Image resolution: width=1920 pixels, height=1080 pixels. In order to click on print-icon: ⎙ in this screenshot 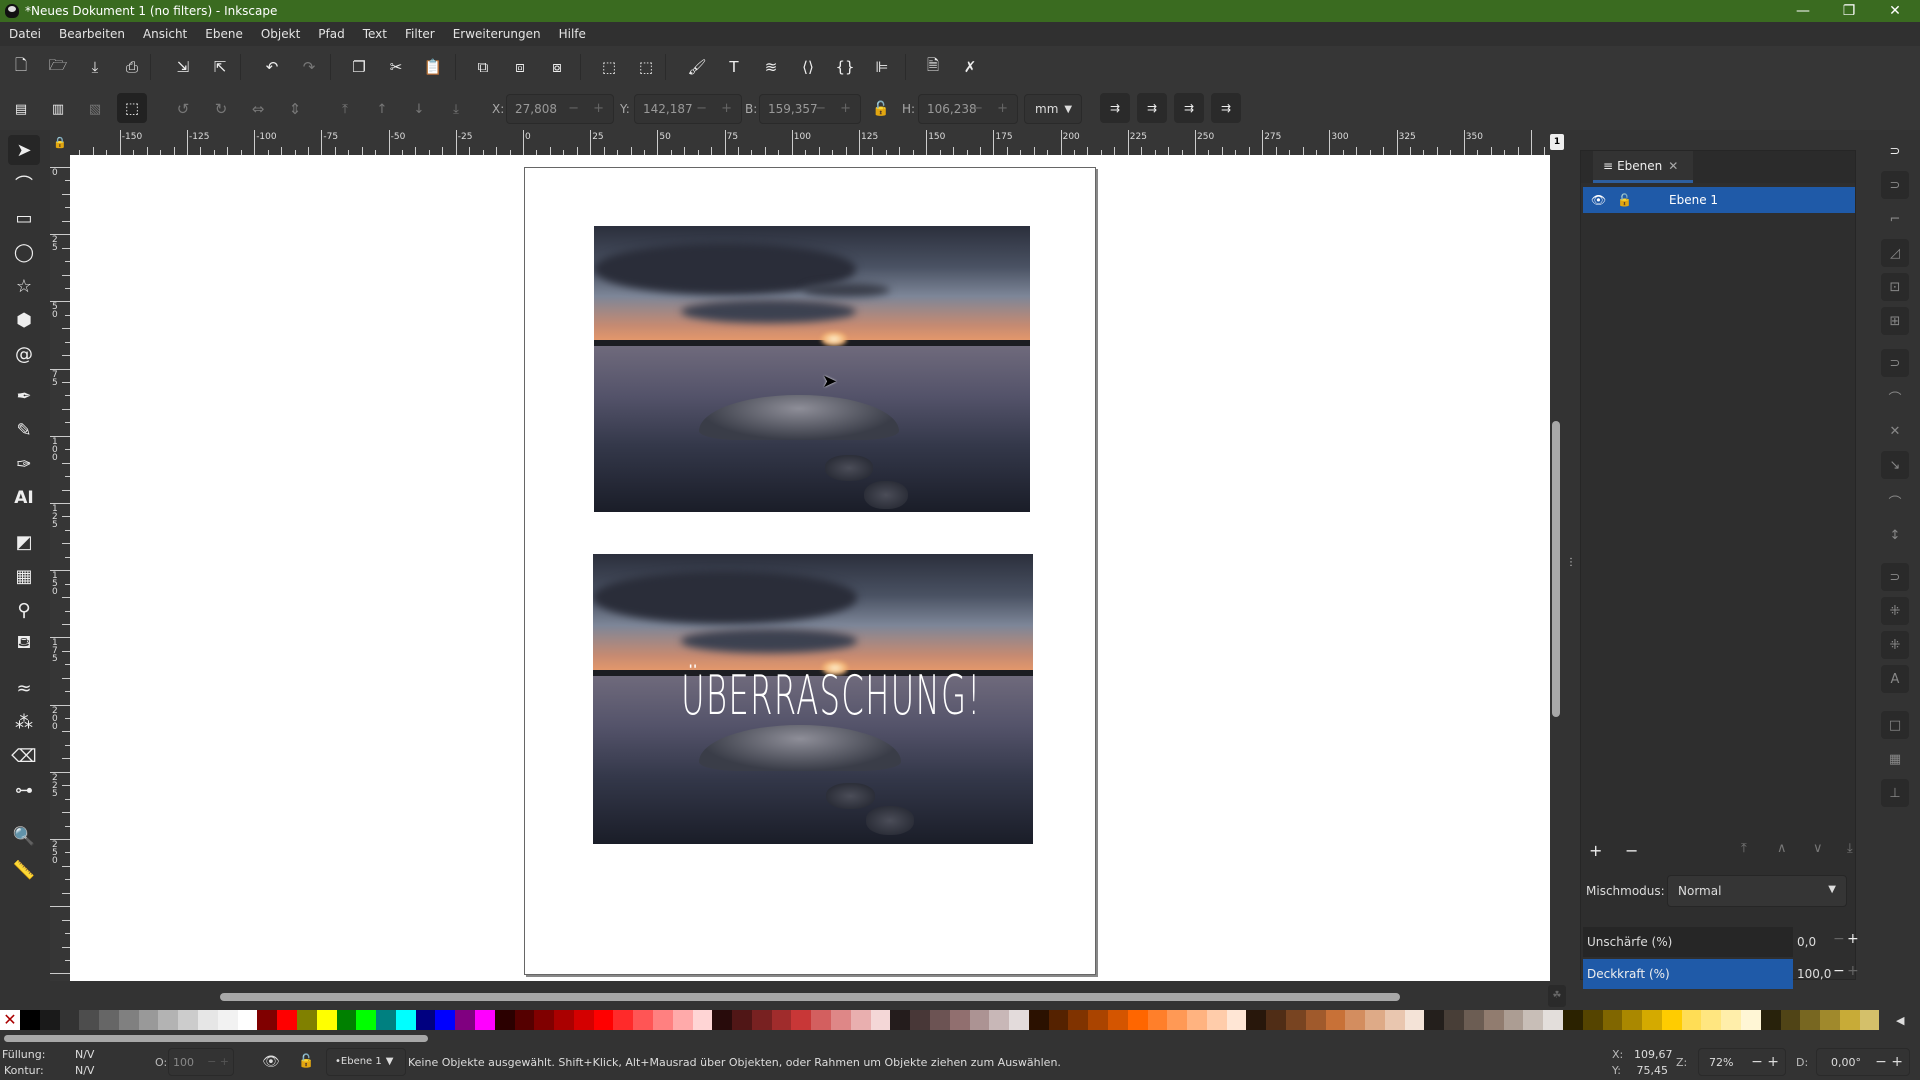, I will do `click(132, 67)`.